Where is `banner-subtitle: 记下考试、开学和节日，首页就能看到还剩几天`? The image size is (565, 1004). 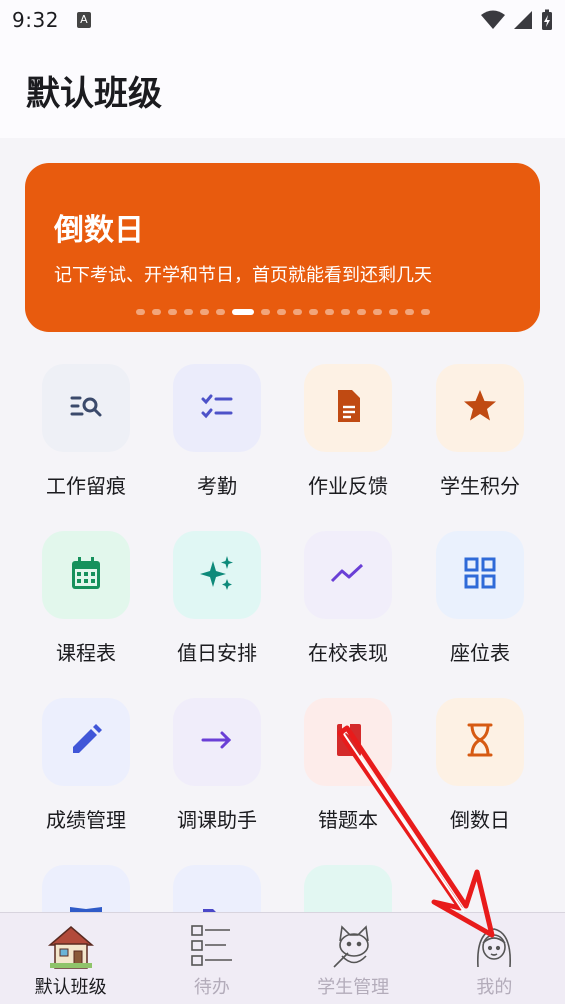
banner-subtitle: 记下考试、开学和节日，首页就能看到还剩几天 is located at coordinates (243, 275).